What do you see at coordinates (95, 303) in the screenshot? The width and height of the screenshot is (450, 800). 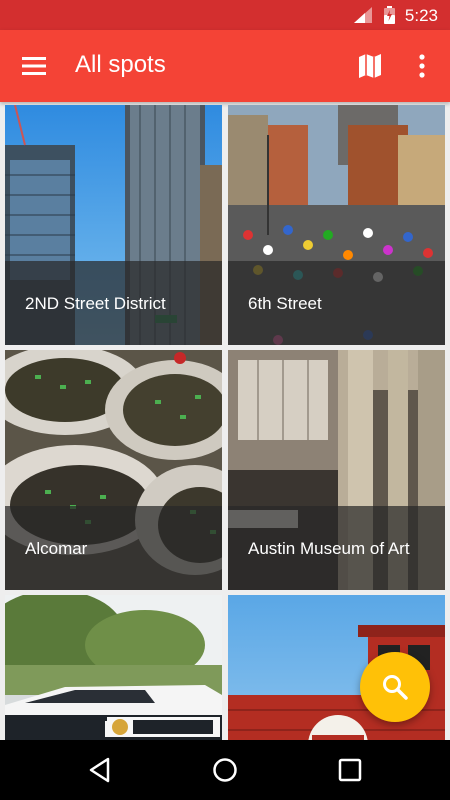 I see `spot-name: 2ND Street District` at bounding box center [95, 303].